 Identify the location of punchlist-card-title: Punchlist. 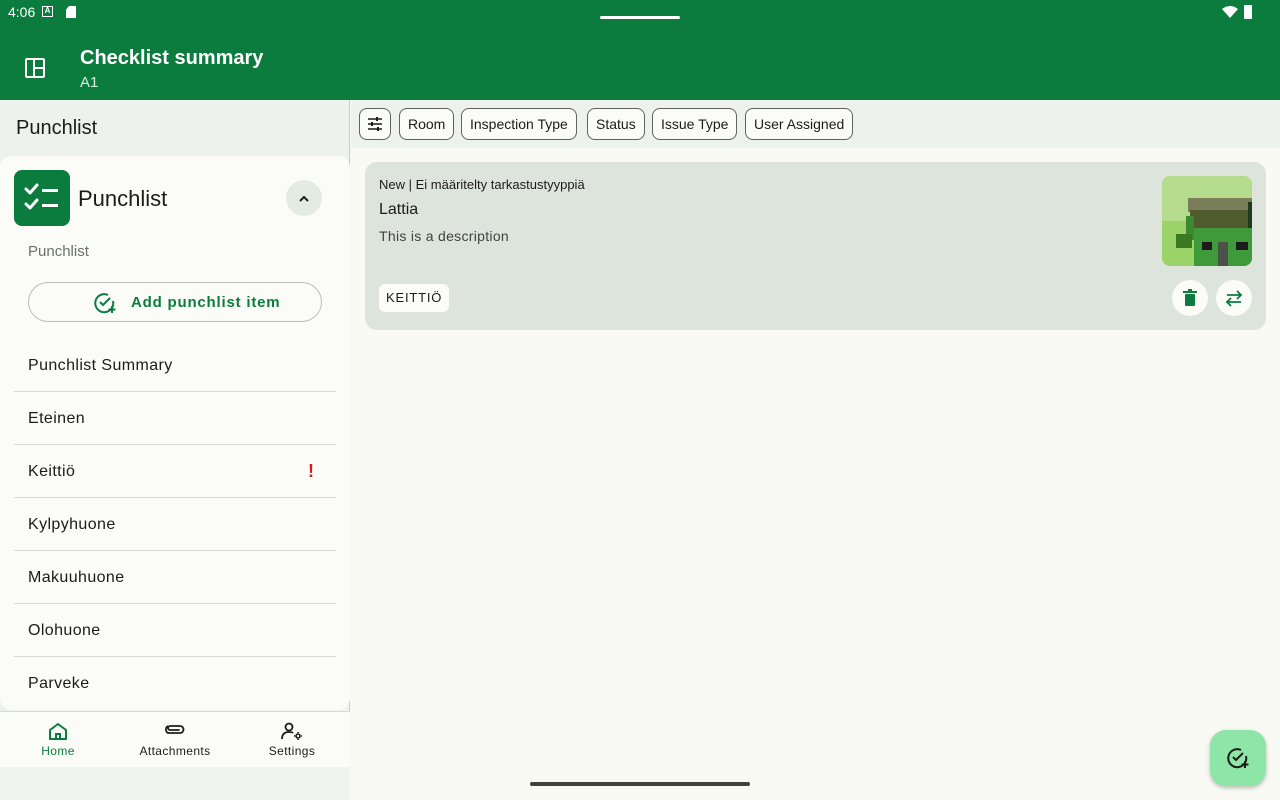
(123, 198).